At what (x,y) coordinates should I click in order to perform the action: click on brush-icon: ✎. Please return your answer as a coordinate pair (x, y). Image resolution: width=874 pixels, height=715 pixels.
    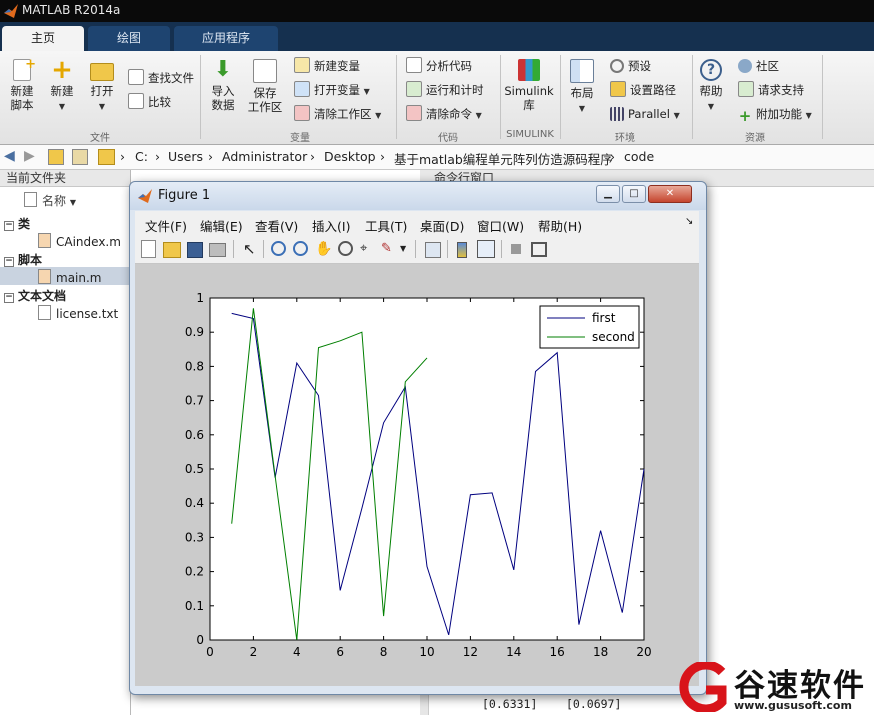
    Looking at the image, I should click on (390, 249).